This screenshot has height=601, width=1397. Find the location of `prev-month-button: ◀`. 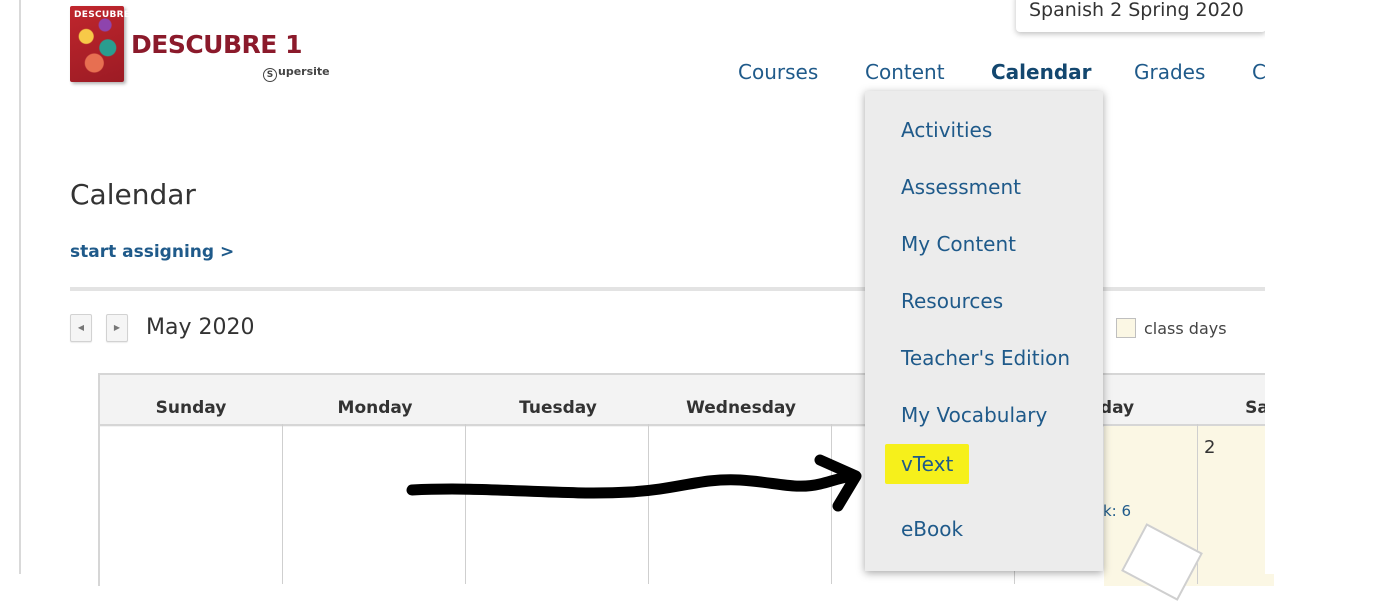

prev-month-button: ◀ is located at coordinates (81, 328).